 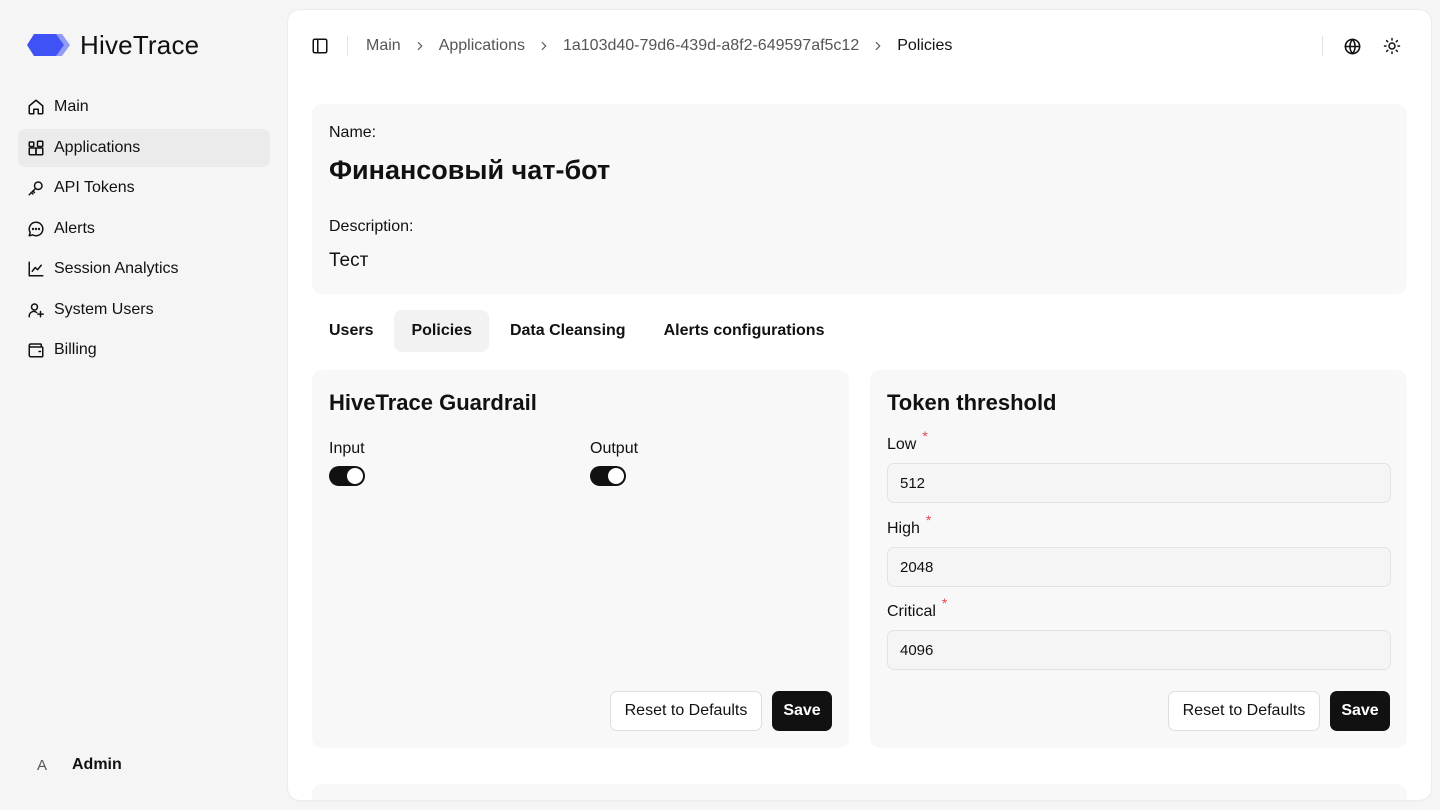 I want to click on hivetrace-logo-icon, so click(x=49, y=45).